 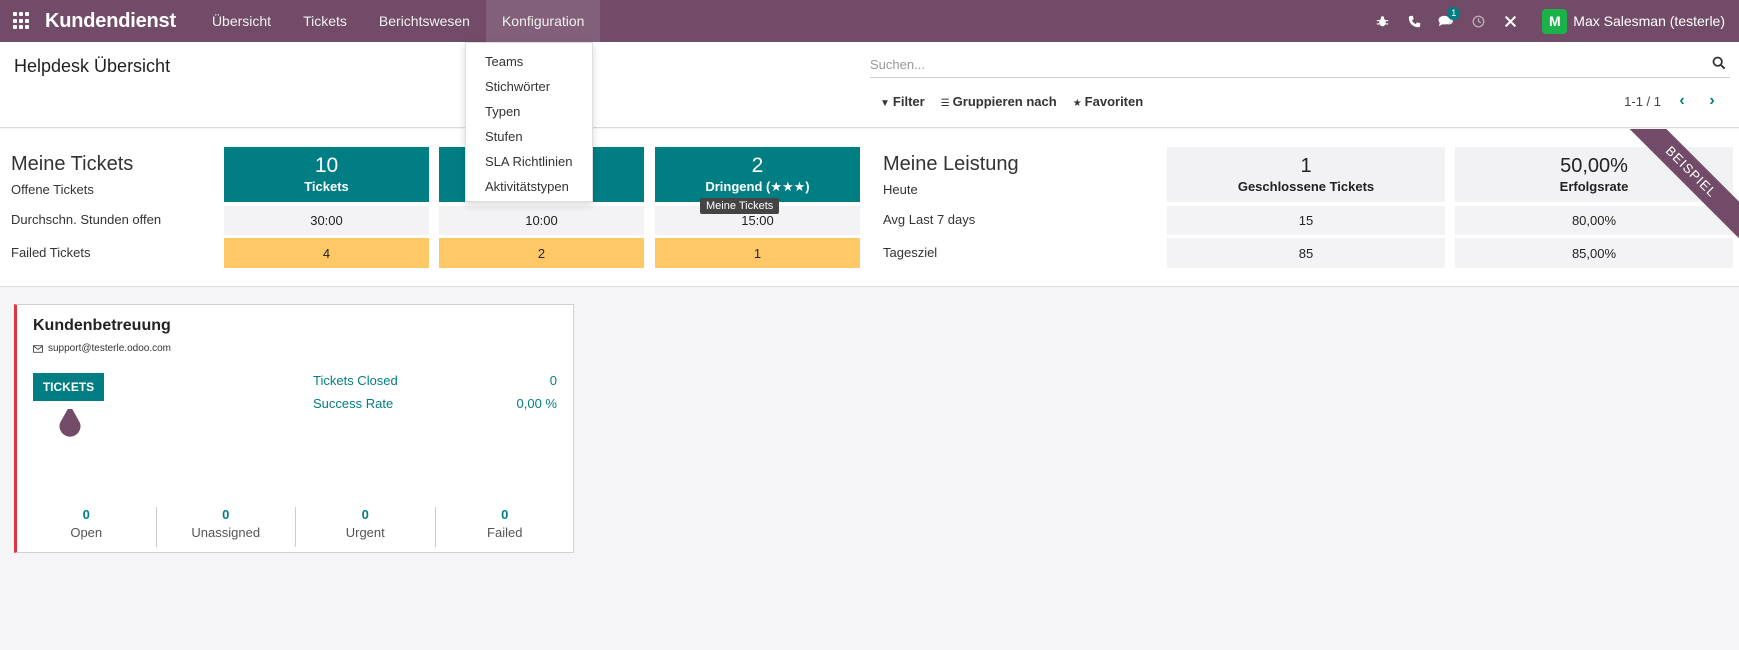 I want to click on clock-icon, so click(x=1478, y=21).